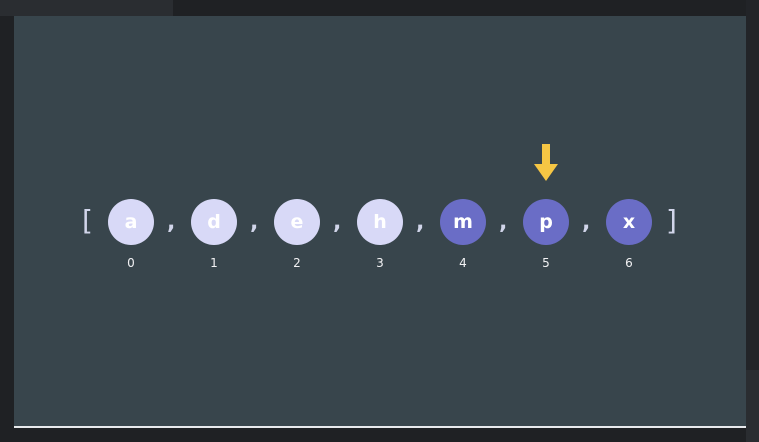 This screenshot has width=759, height=442. Describe the element at coordinates (546, 162) in the screenshot. I see `arrow-down-icon` at that location.